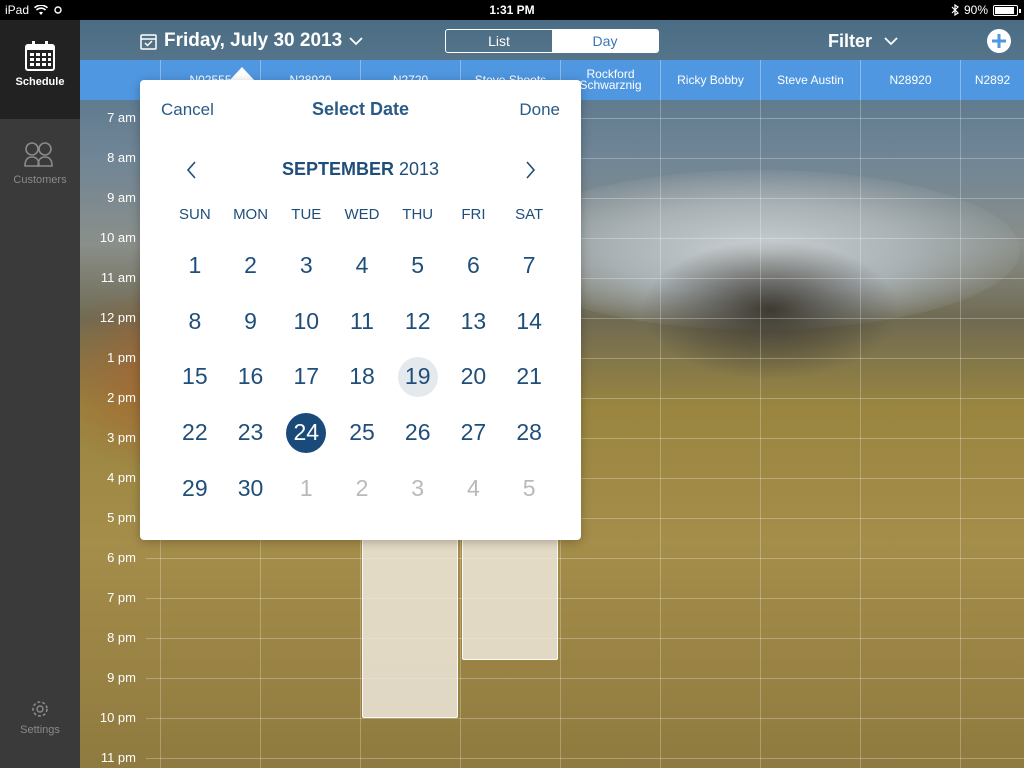  What do you see at coordinates (418, 214) in the screenshot?
I see `weekday-label: THU` at bounding box center [418, 214].